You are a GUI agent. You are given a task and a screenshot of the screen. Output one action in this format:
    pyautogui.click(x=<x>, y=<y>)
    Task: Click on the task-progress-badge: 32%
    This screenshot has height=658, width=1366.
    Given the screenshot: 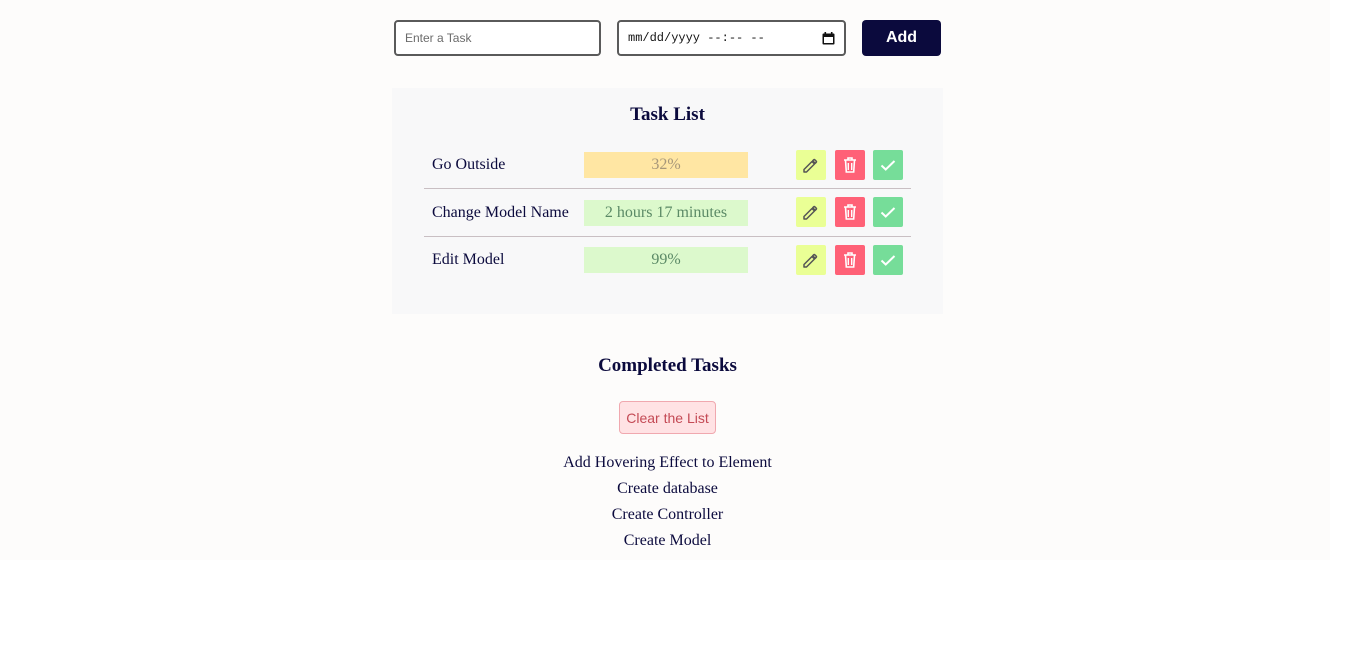 What is the action you would take?
    pyautogui.click(x=666, y=165)
    